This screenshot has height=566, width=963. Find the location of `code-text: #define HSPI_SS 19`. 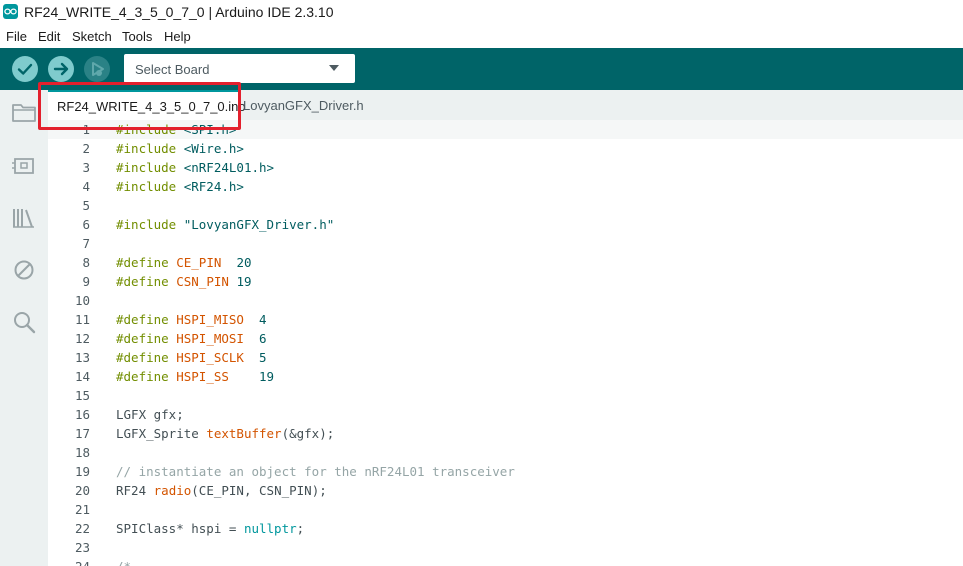

code-text: #define HSPI_SS 19 is located at coordinates (195, 376).